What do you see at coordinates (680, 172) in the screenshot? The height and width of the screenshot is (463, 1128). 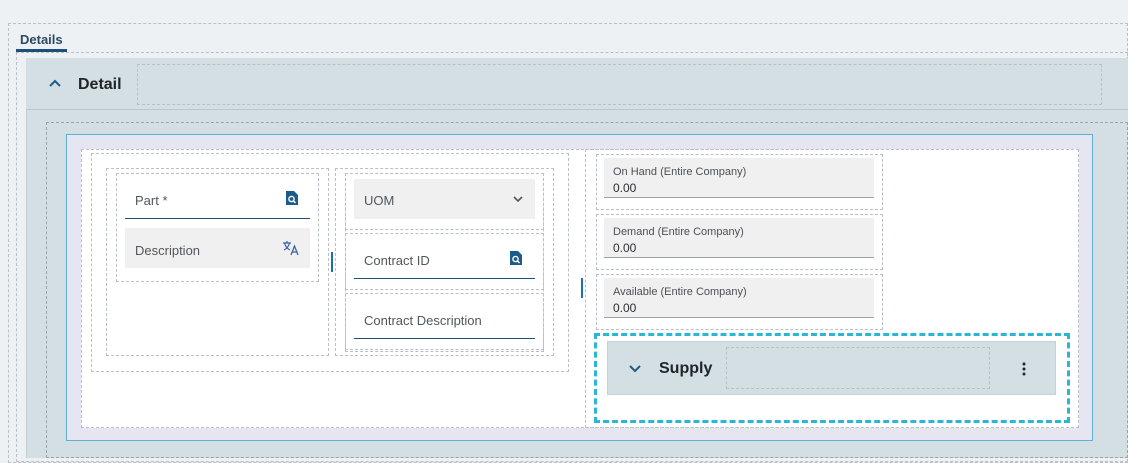 I see `on-hand-label: On Hand (Entire Company)` at bounding box center [680, 172].